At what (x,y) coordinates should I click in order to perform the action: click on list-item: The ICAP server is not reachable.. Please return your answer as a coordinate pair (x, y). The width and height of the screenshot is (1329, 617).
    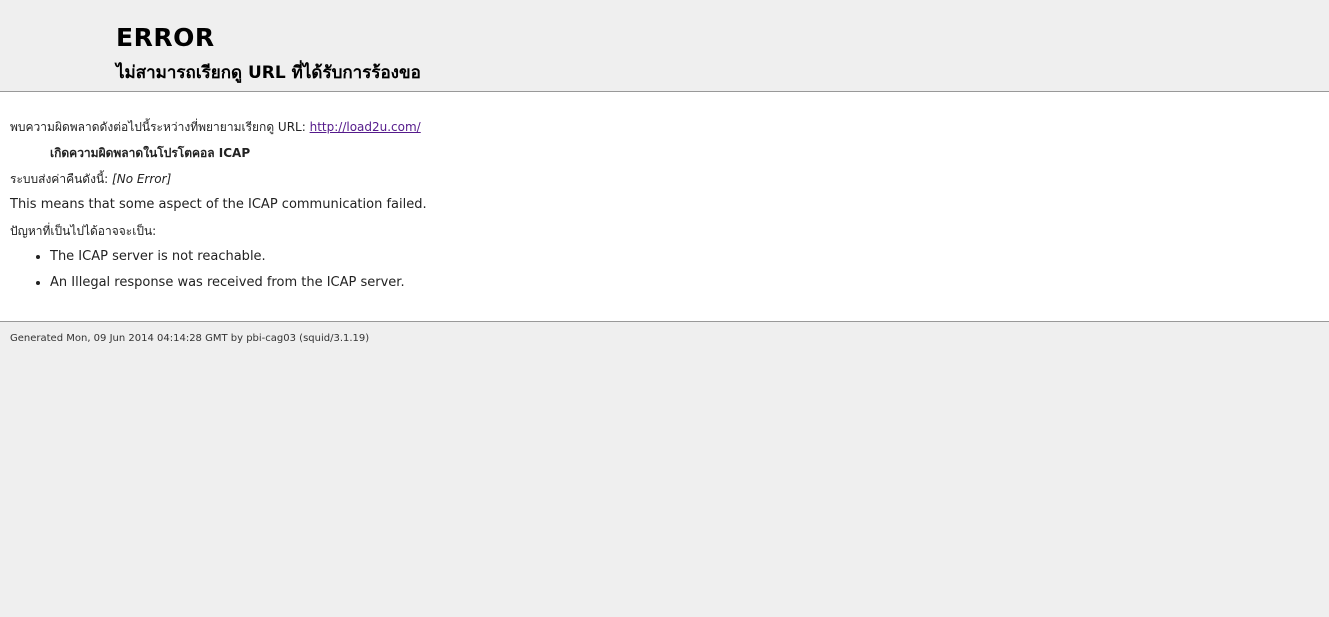
    Looking at the image, I should click on (684, 257).